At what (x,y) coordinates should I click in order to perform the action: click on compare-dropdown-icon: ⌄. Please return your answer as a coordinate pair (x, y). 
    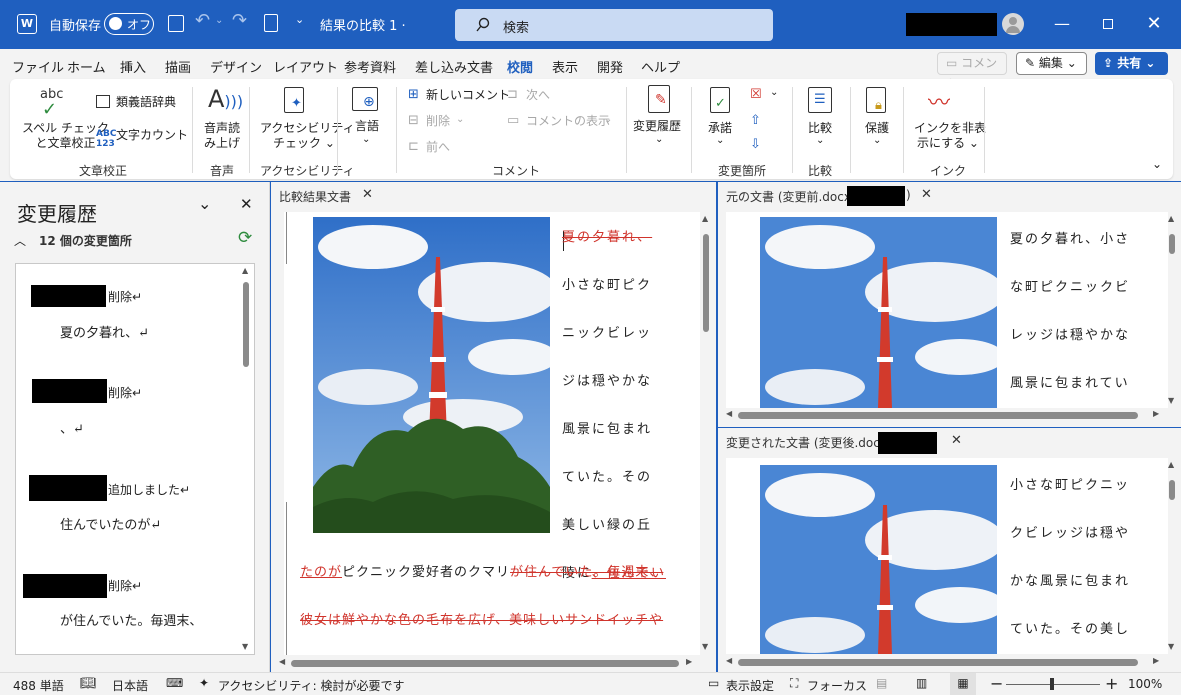
    Looking at the image, I should click on (820, 140).